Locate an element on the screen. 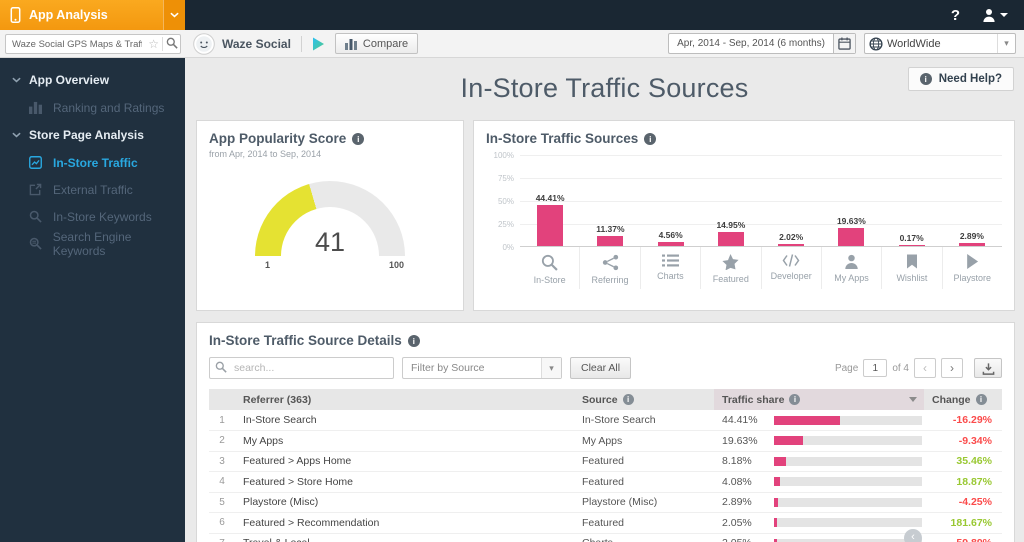 Image resolution: width=1024 pixels, height=542 pixels. col-change: Change is located at coordinates (963, 399).